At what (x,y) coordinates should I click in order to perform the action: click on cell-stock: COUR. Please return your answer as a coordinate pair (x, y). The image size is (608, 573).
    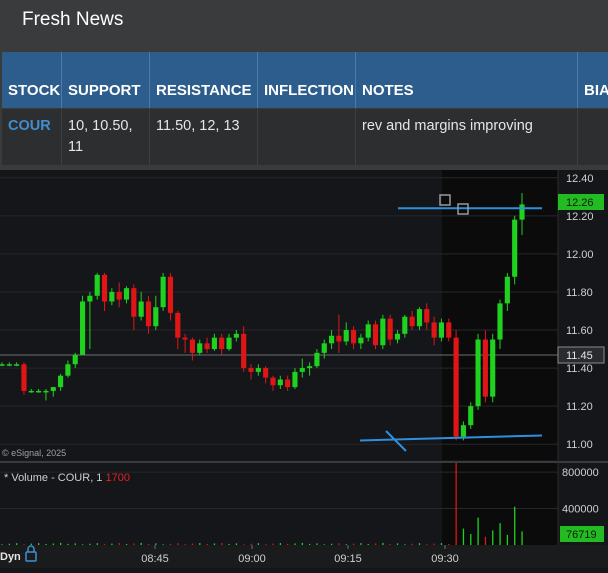
    Looking at the image, I should click on (32, 137).